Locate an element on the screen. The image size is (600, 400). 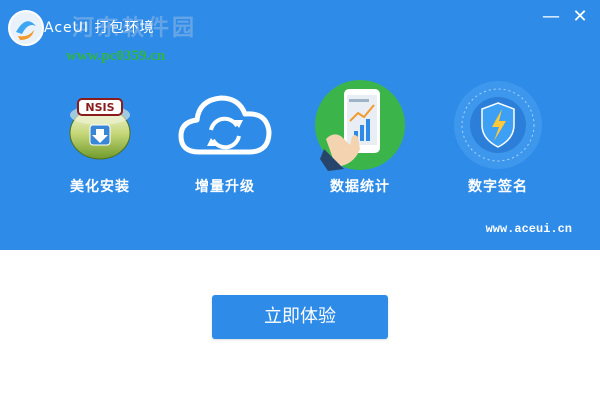
phone-chart-icon is located at coordinates (360, 125).